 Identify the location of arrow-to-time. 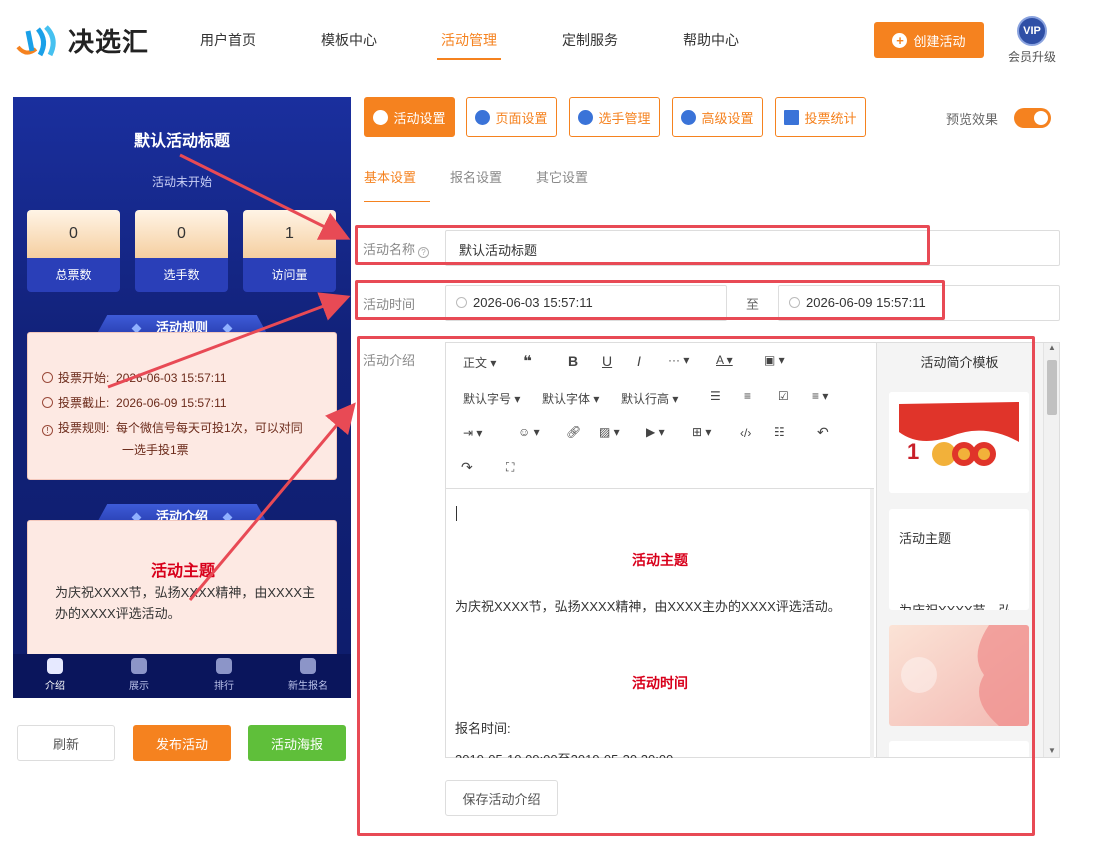
(229, 340).